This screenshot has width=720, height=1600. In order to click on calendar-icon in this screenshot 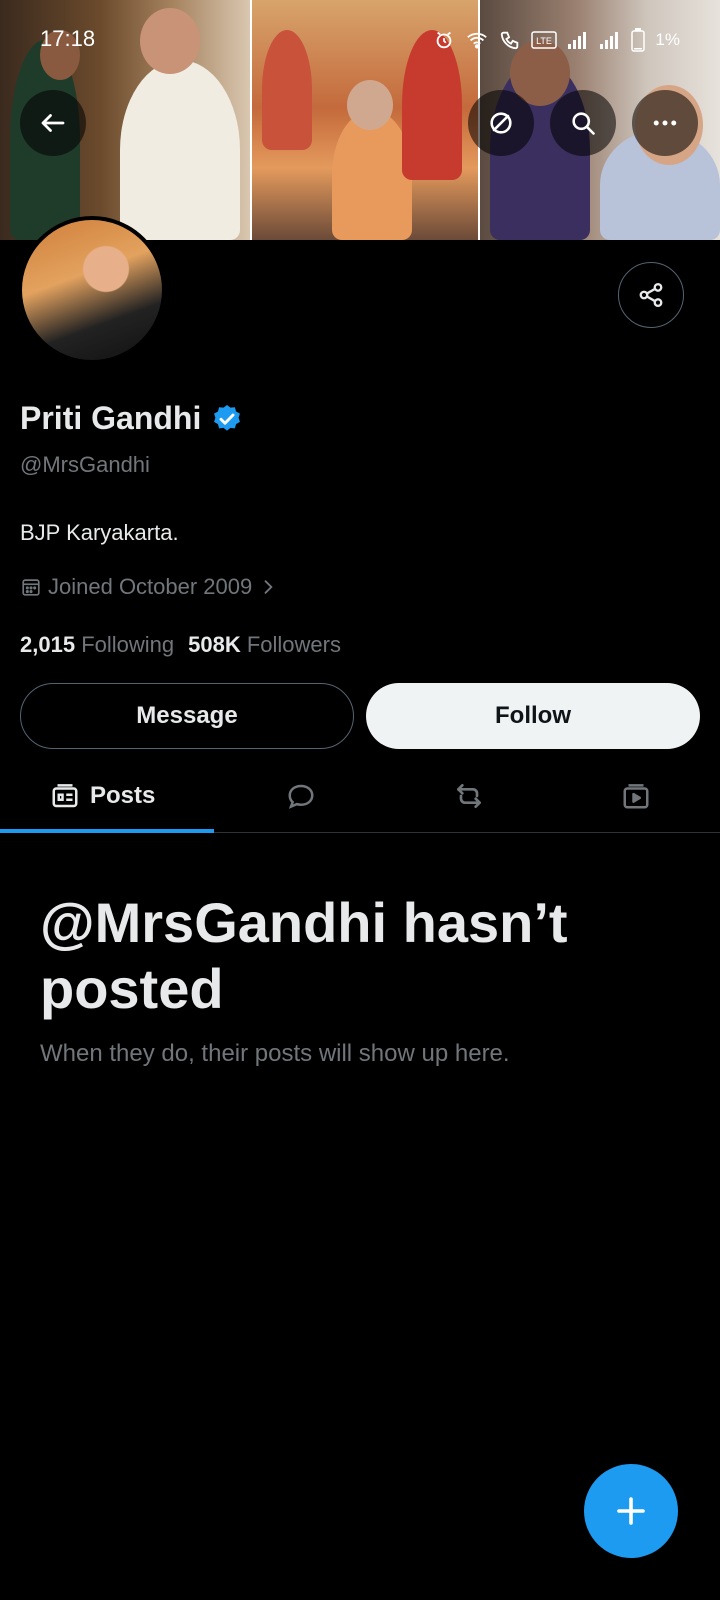, I will do `click(31, 587)`.